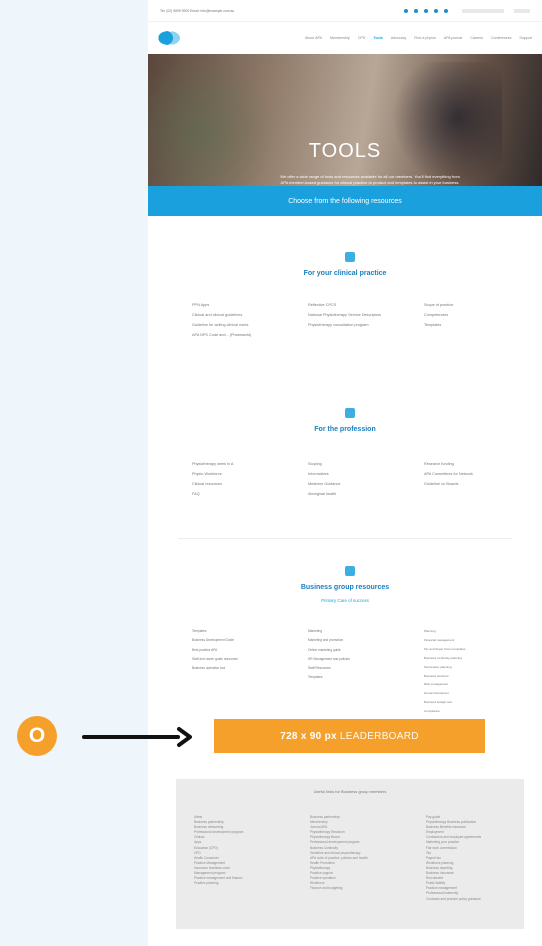 This screenshot has height=946, width=542. I want to click on resource-link: Aboriginal health, so click(358, 494).